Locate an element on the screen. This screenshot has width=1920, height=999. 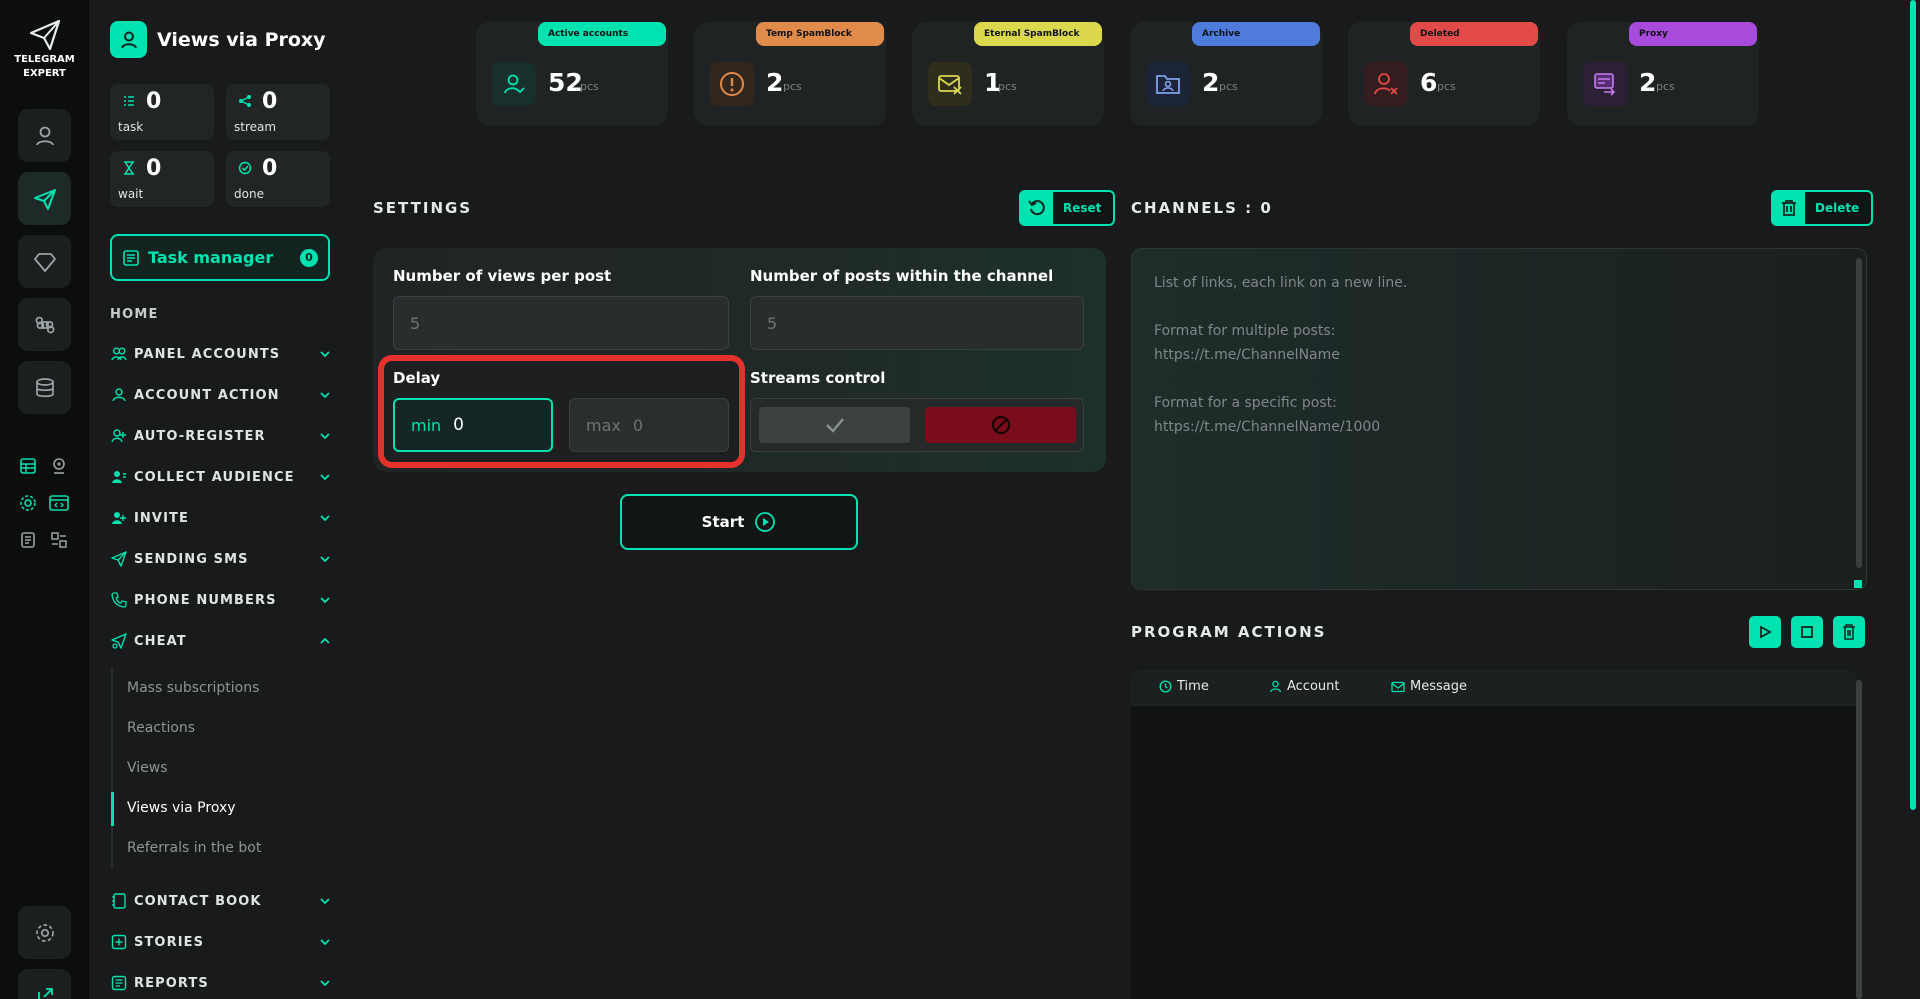
counter-value: 2 is located at coordinates (1648, 82).